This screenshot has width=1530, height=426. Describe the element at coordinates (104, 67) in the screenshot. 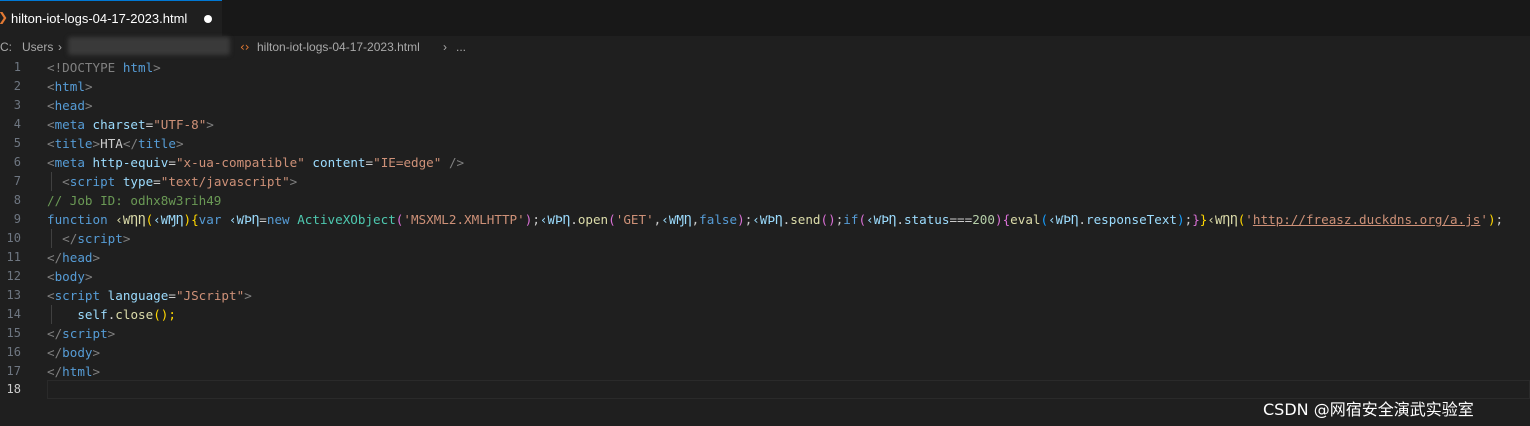

I see `line-code: <!DOCTYPE html>` at that location.